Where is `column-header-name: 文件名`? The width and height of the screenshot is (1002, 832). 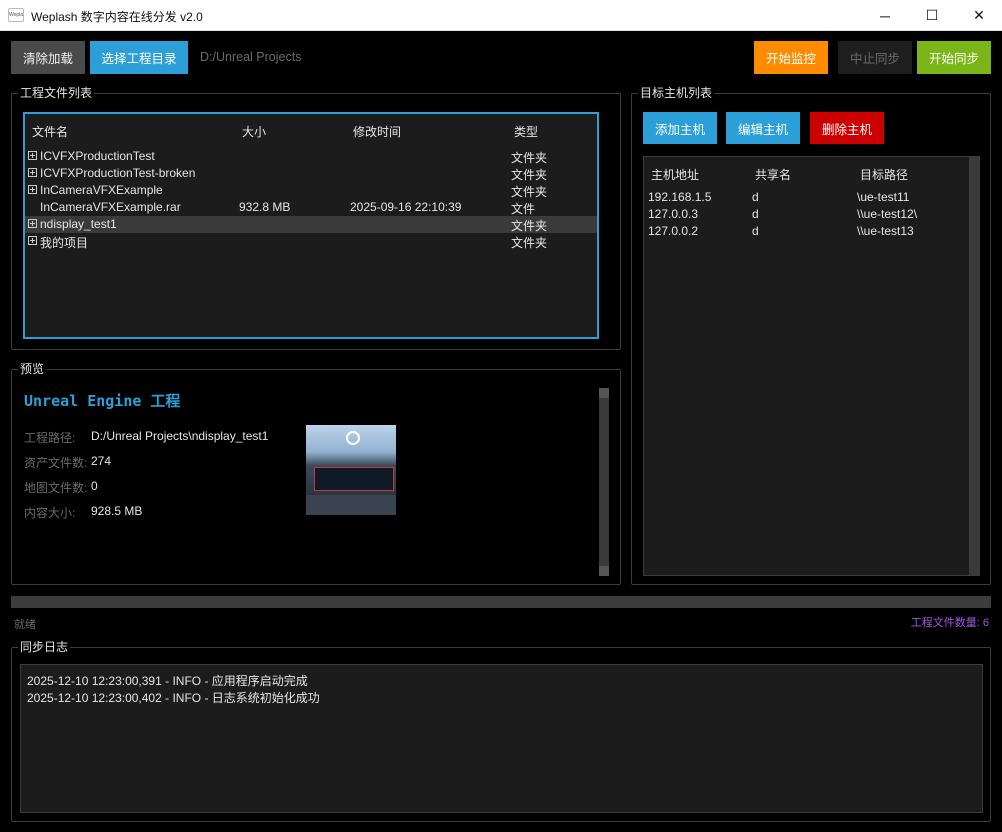
column-header-name: 文件名 is located at coordinates (50, 131).